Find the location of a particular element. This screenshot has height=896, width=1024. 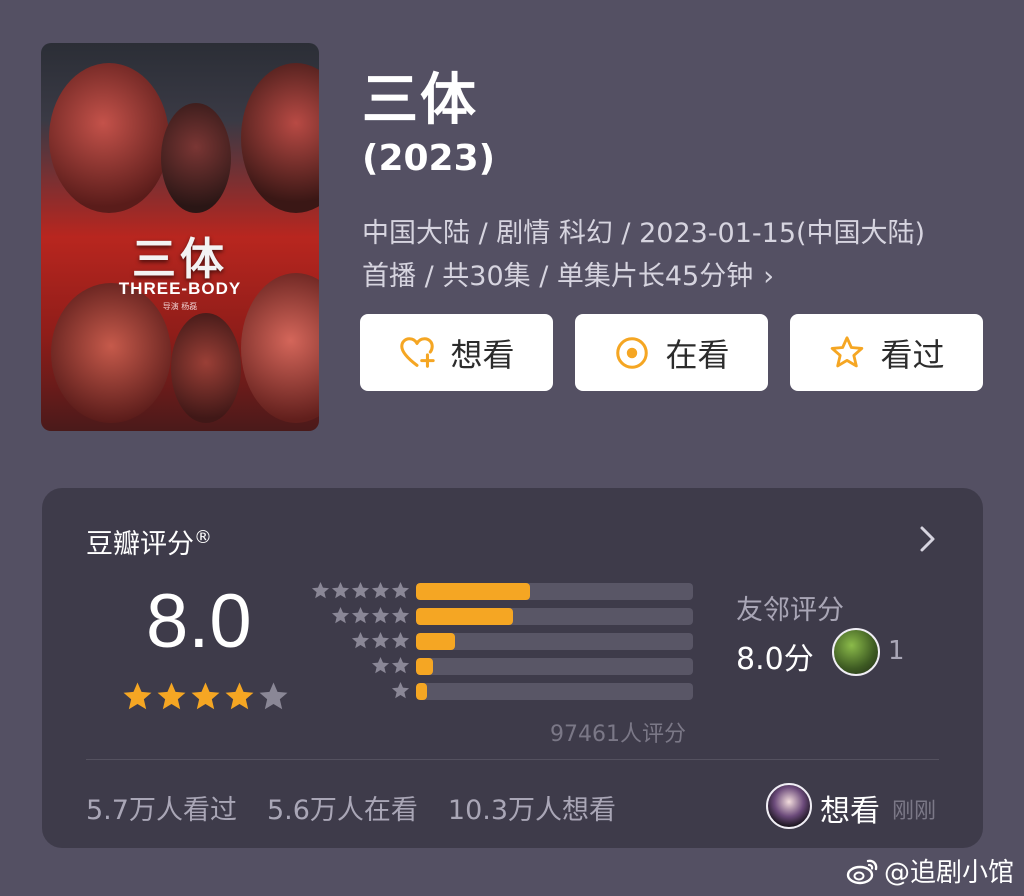

user-avatar is located at coordinates (789, 806).